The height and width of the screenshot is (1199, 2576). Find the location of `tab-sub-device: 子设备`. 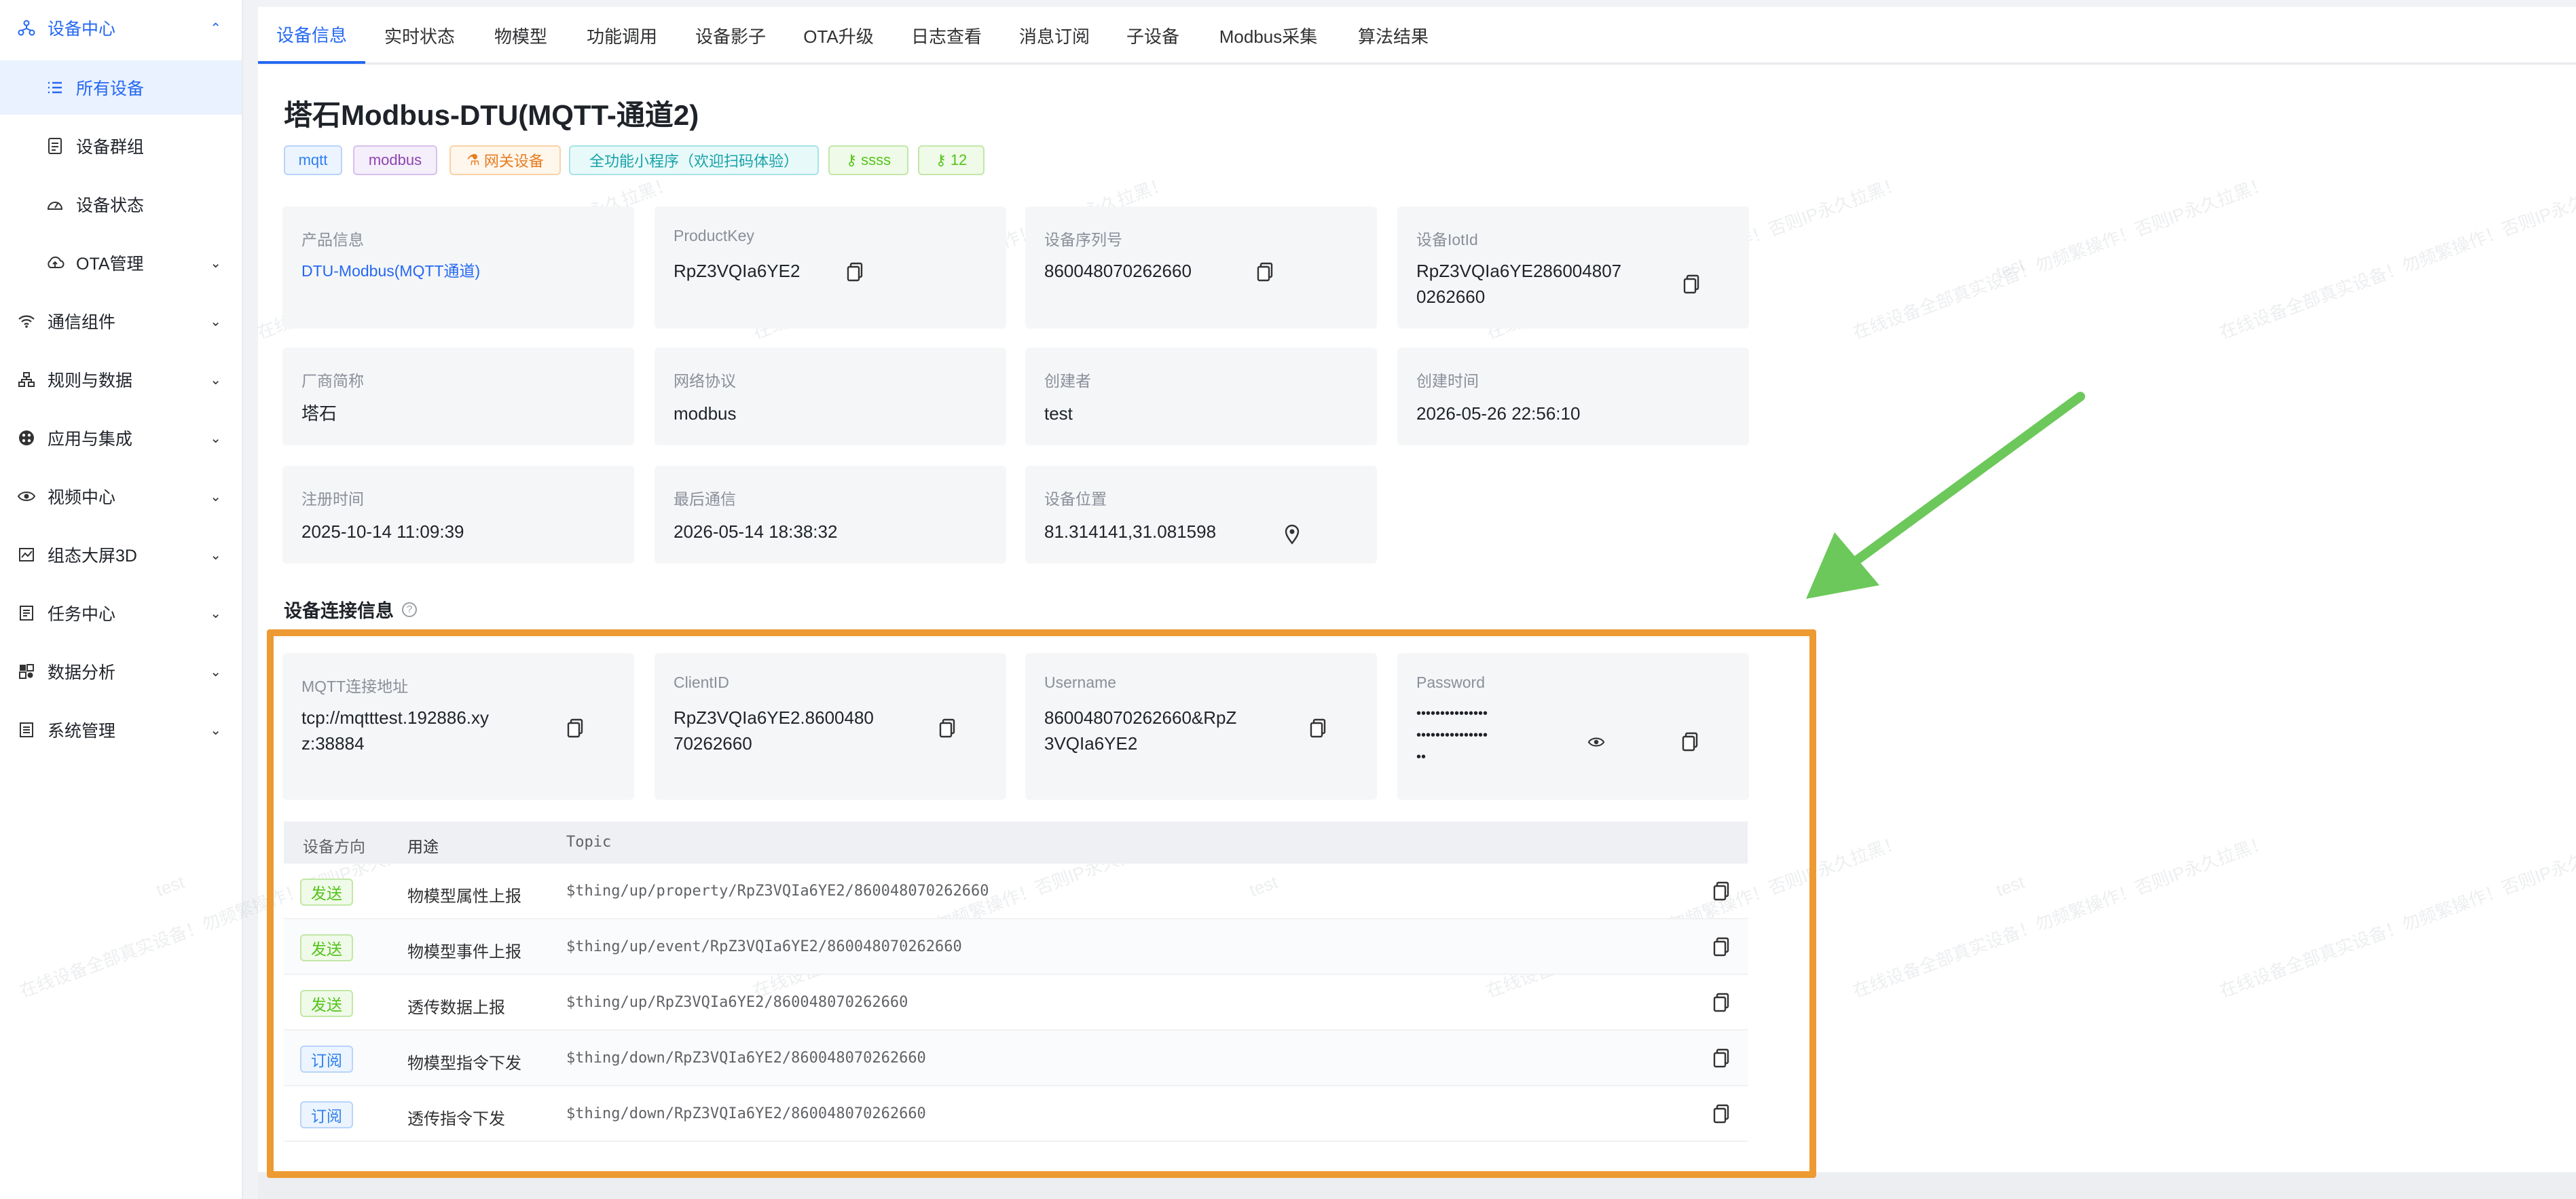

tab-sub-device: 子设备 is located at coordinates (1153, 35).